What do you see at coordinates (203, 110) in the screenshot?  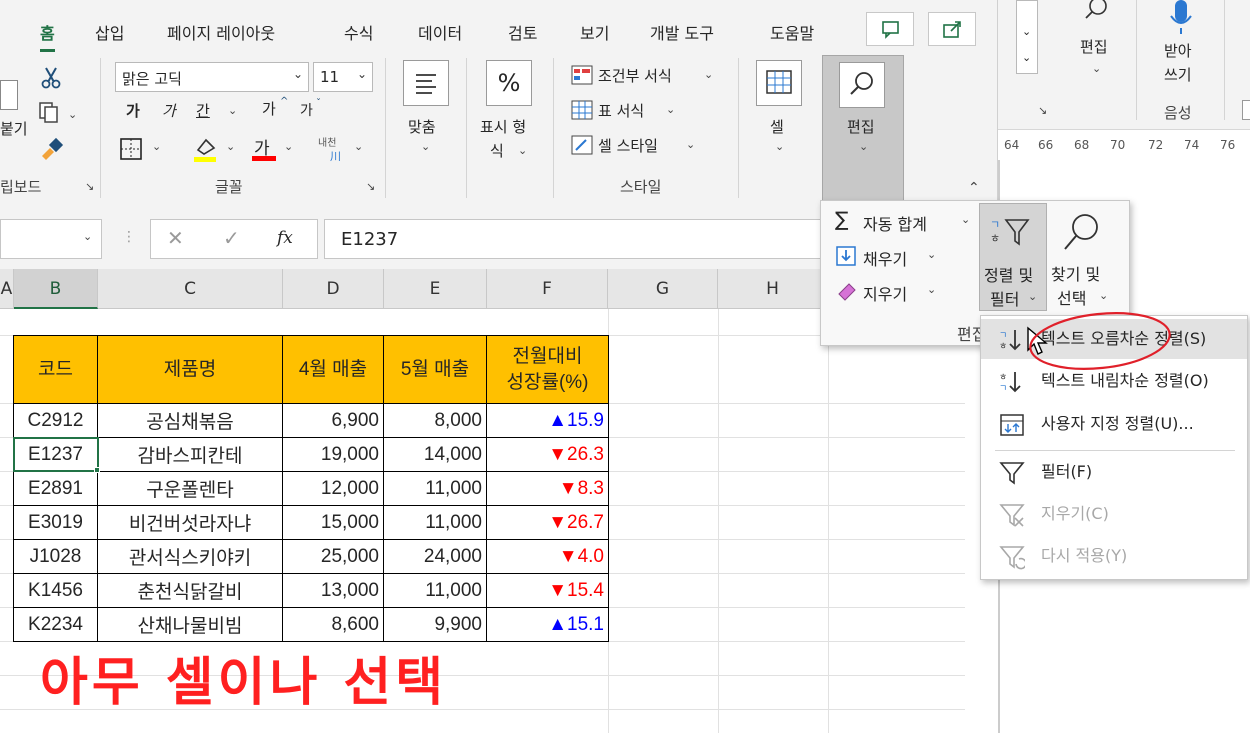 I see `underline-button: 간` at bounding box center [203, 110].